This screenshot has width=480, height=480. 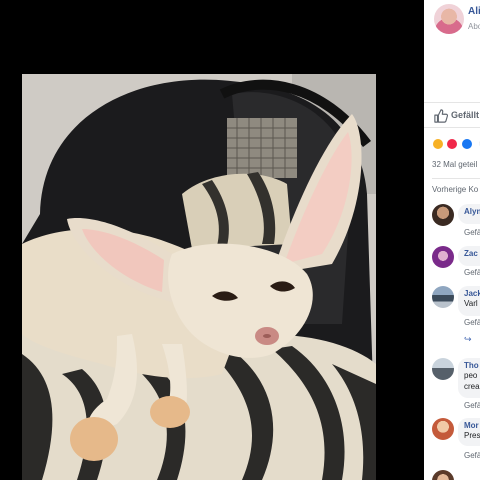 I want to click on post-header: Ali Abo, so click(x=452, y=24).